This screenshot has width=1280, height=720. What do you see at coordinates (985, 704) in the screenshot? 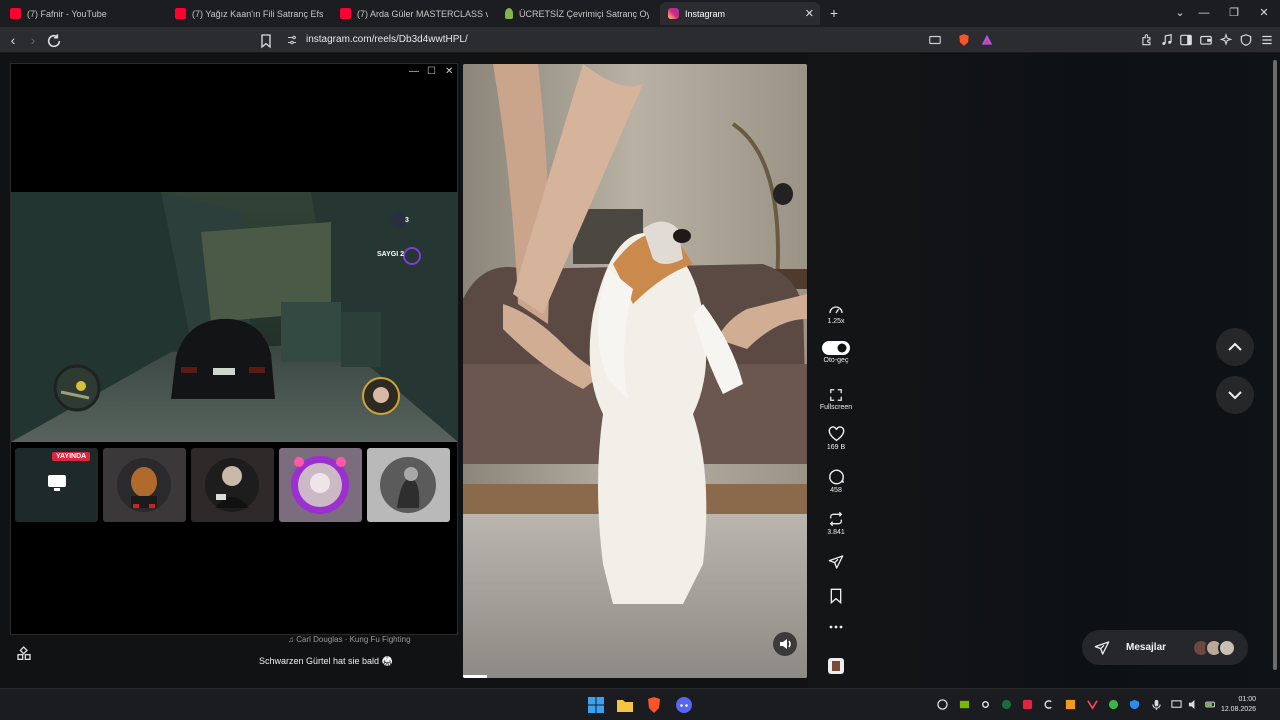
I see `settings-tray-icon` at bounding box center [985, 704].